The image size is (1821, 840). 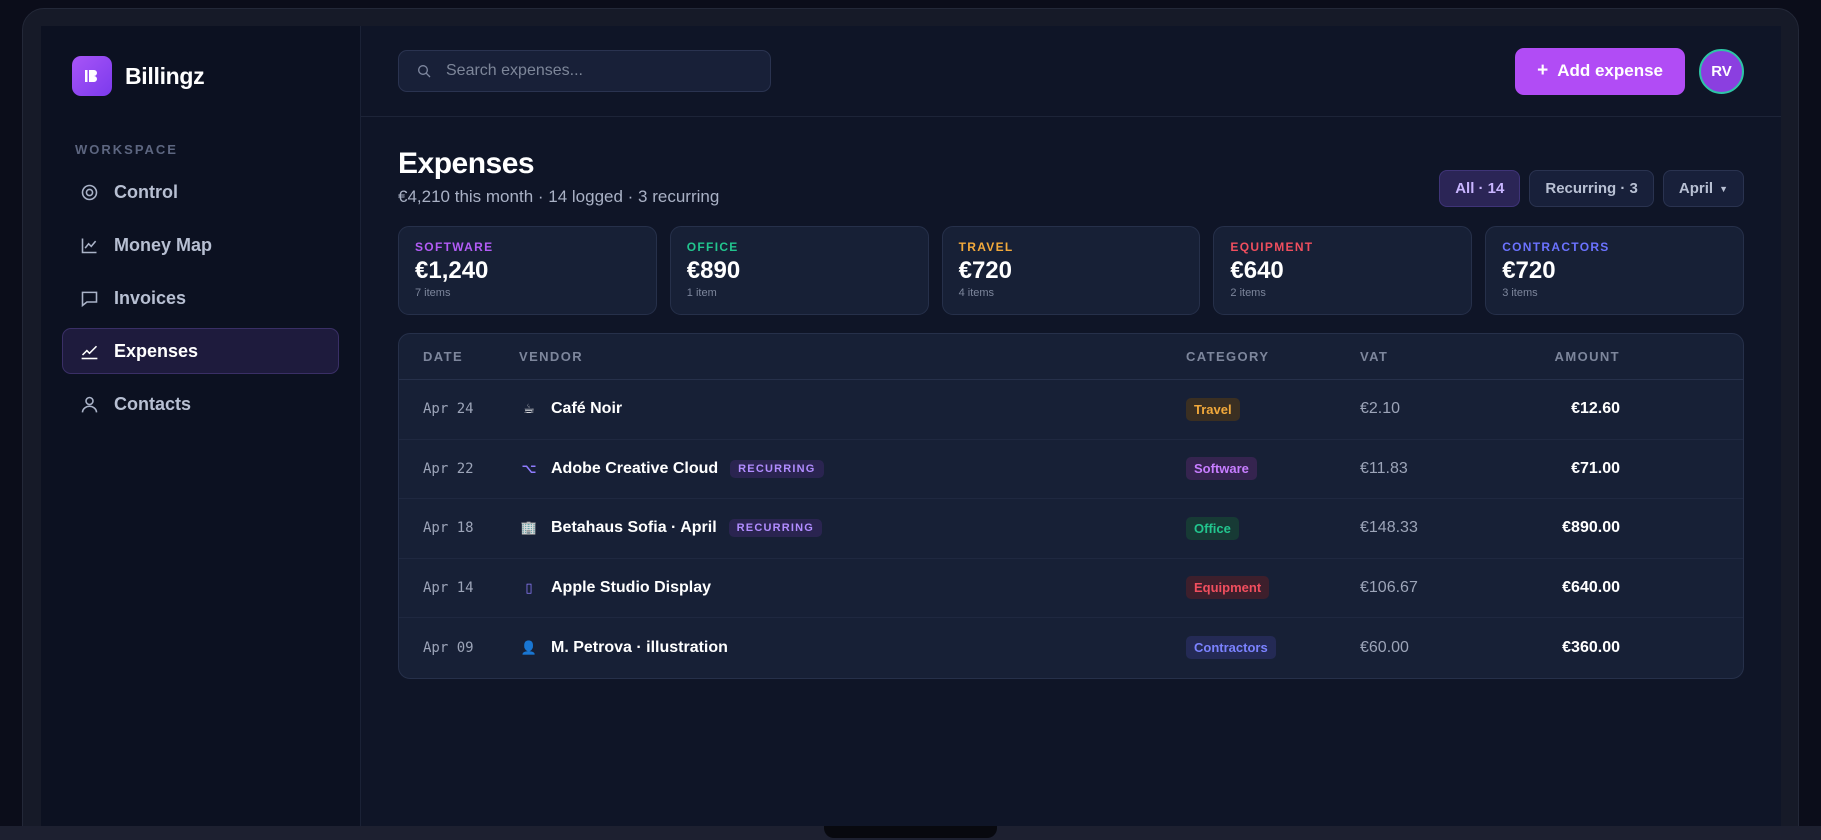 What do you see at coordinates (1228, 588) in the screenshot?
I see `category-badge: Equipment` at bounding box center [1228, 588].